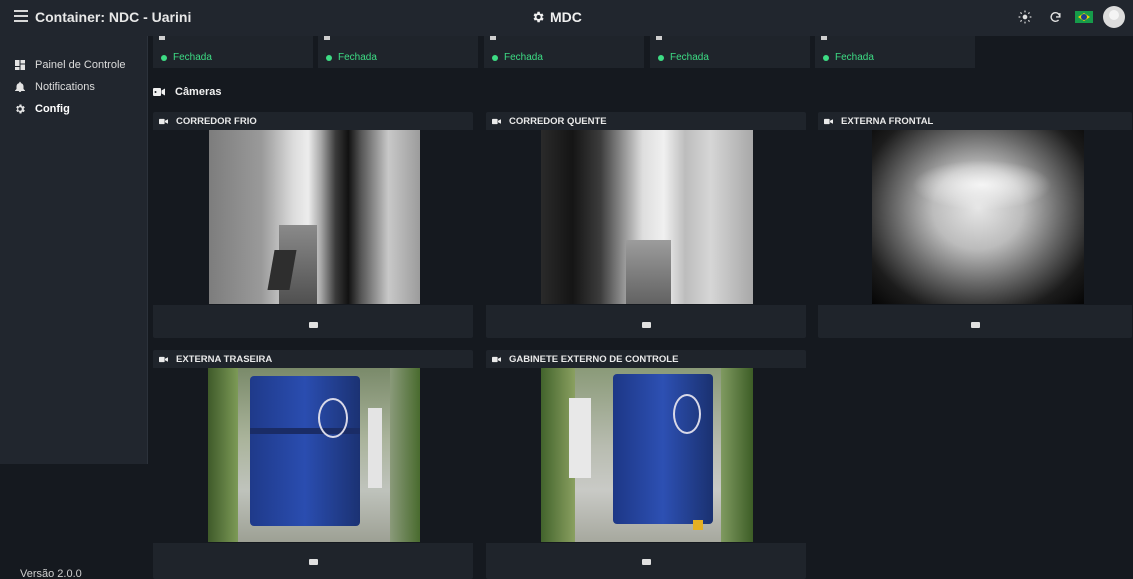 The width and height of the screenshot is (1133, 579). What do you see at coordinates (646, 121) in the screenshot?
I see `camera-header: CORREDOR QUENTE` at bounding box center [646, 121].